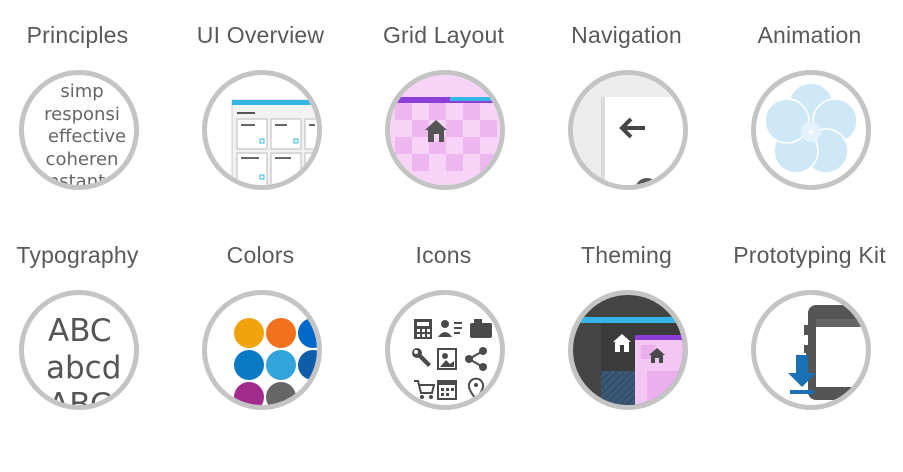 The image size is (903, 472). Describe the element at coordinates (77, 35) in the screenshot. I see `topic-label-principles: Principles` at that location.